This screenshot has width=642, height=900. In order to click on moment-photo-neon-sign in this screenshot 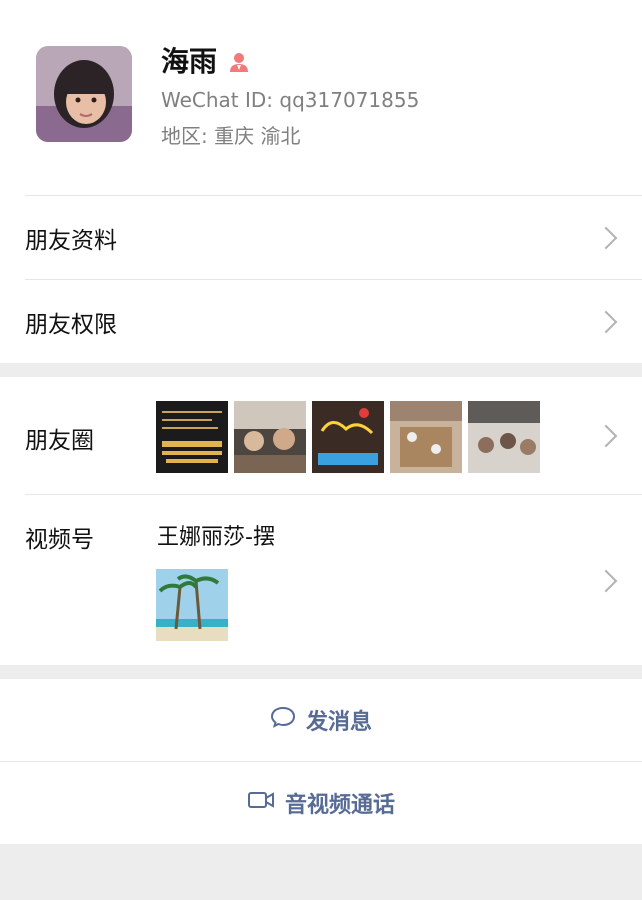, I will do `click(348, 437)`.